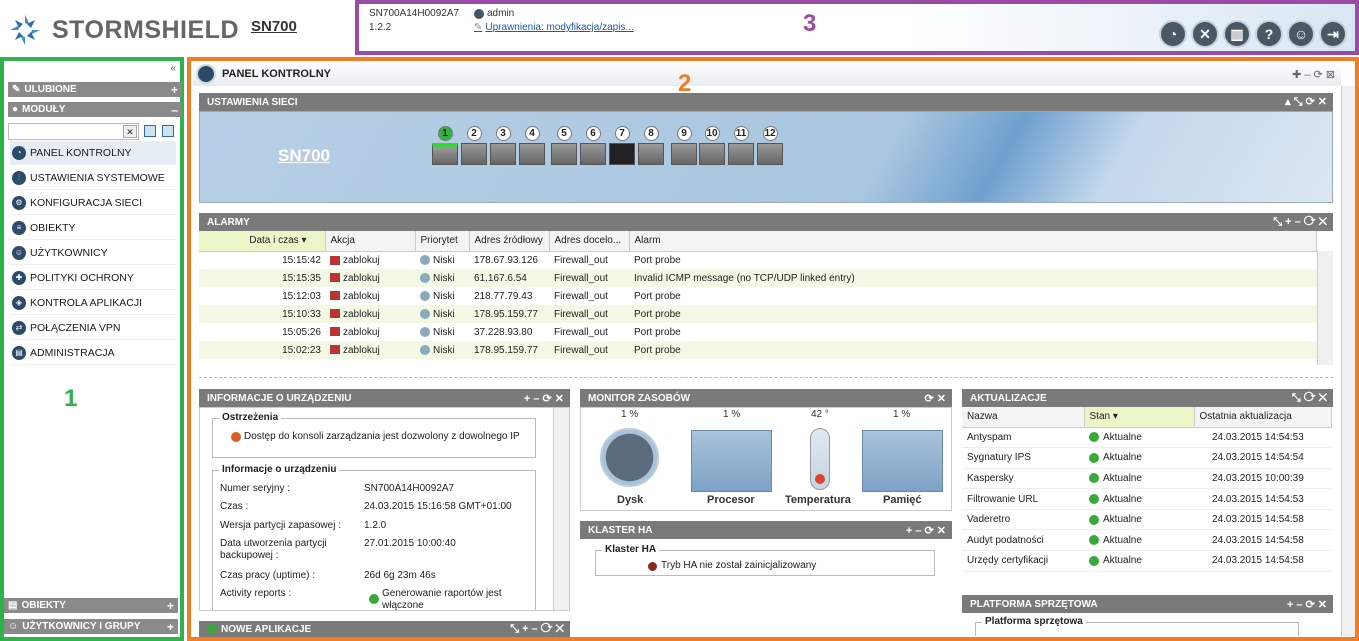 The image size is (1359, 641). What do you see at coordinates (1325, 308) in the screenshot?
I see `alarms-scrollbar` at bounding box center [1325, 308].